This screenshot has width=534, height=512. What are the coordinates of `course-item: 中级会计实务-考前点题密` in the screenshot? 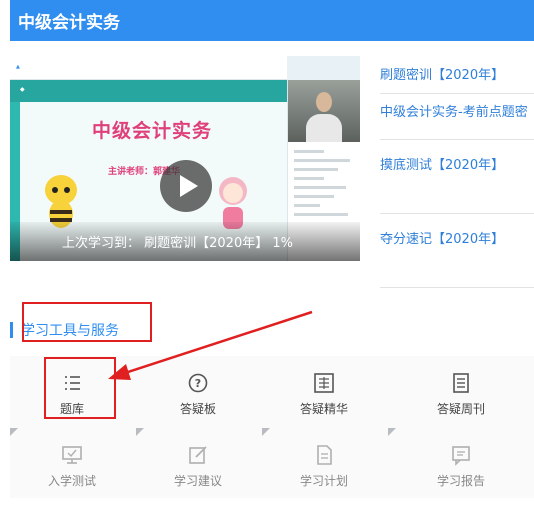 It's located at (457, 117).